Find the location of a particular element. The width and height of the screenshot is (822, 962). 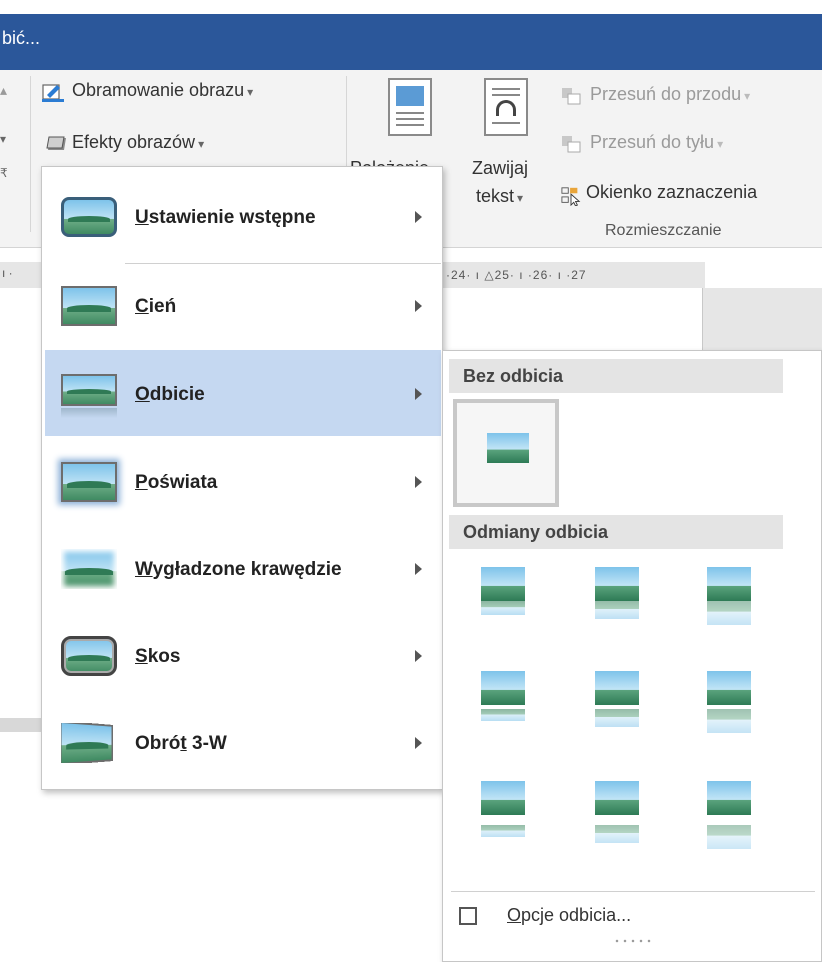

reflection-variation-full-touching is located at coordinates (729, 608).